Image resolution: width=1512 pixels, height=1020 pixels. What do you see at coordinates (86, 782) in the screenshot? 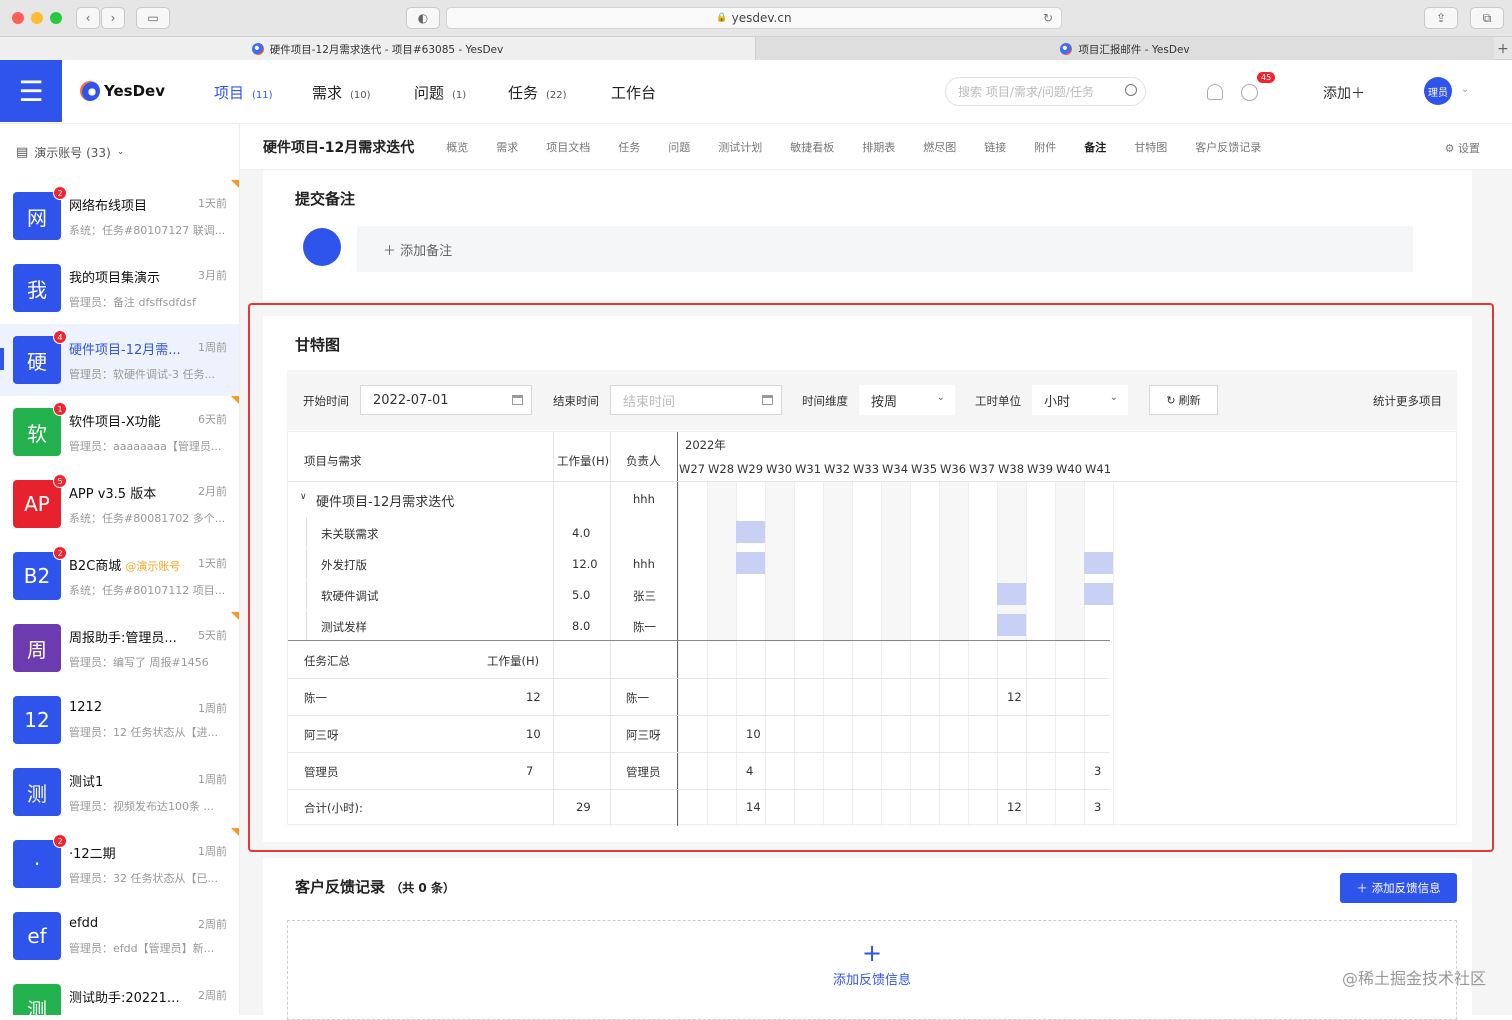
I see `project-name-text: 测试1` at bounding box center [86, 782].